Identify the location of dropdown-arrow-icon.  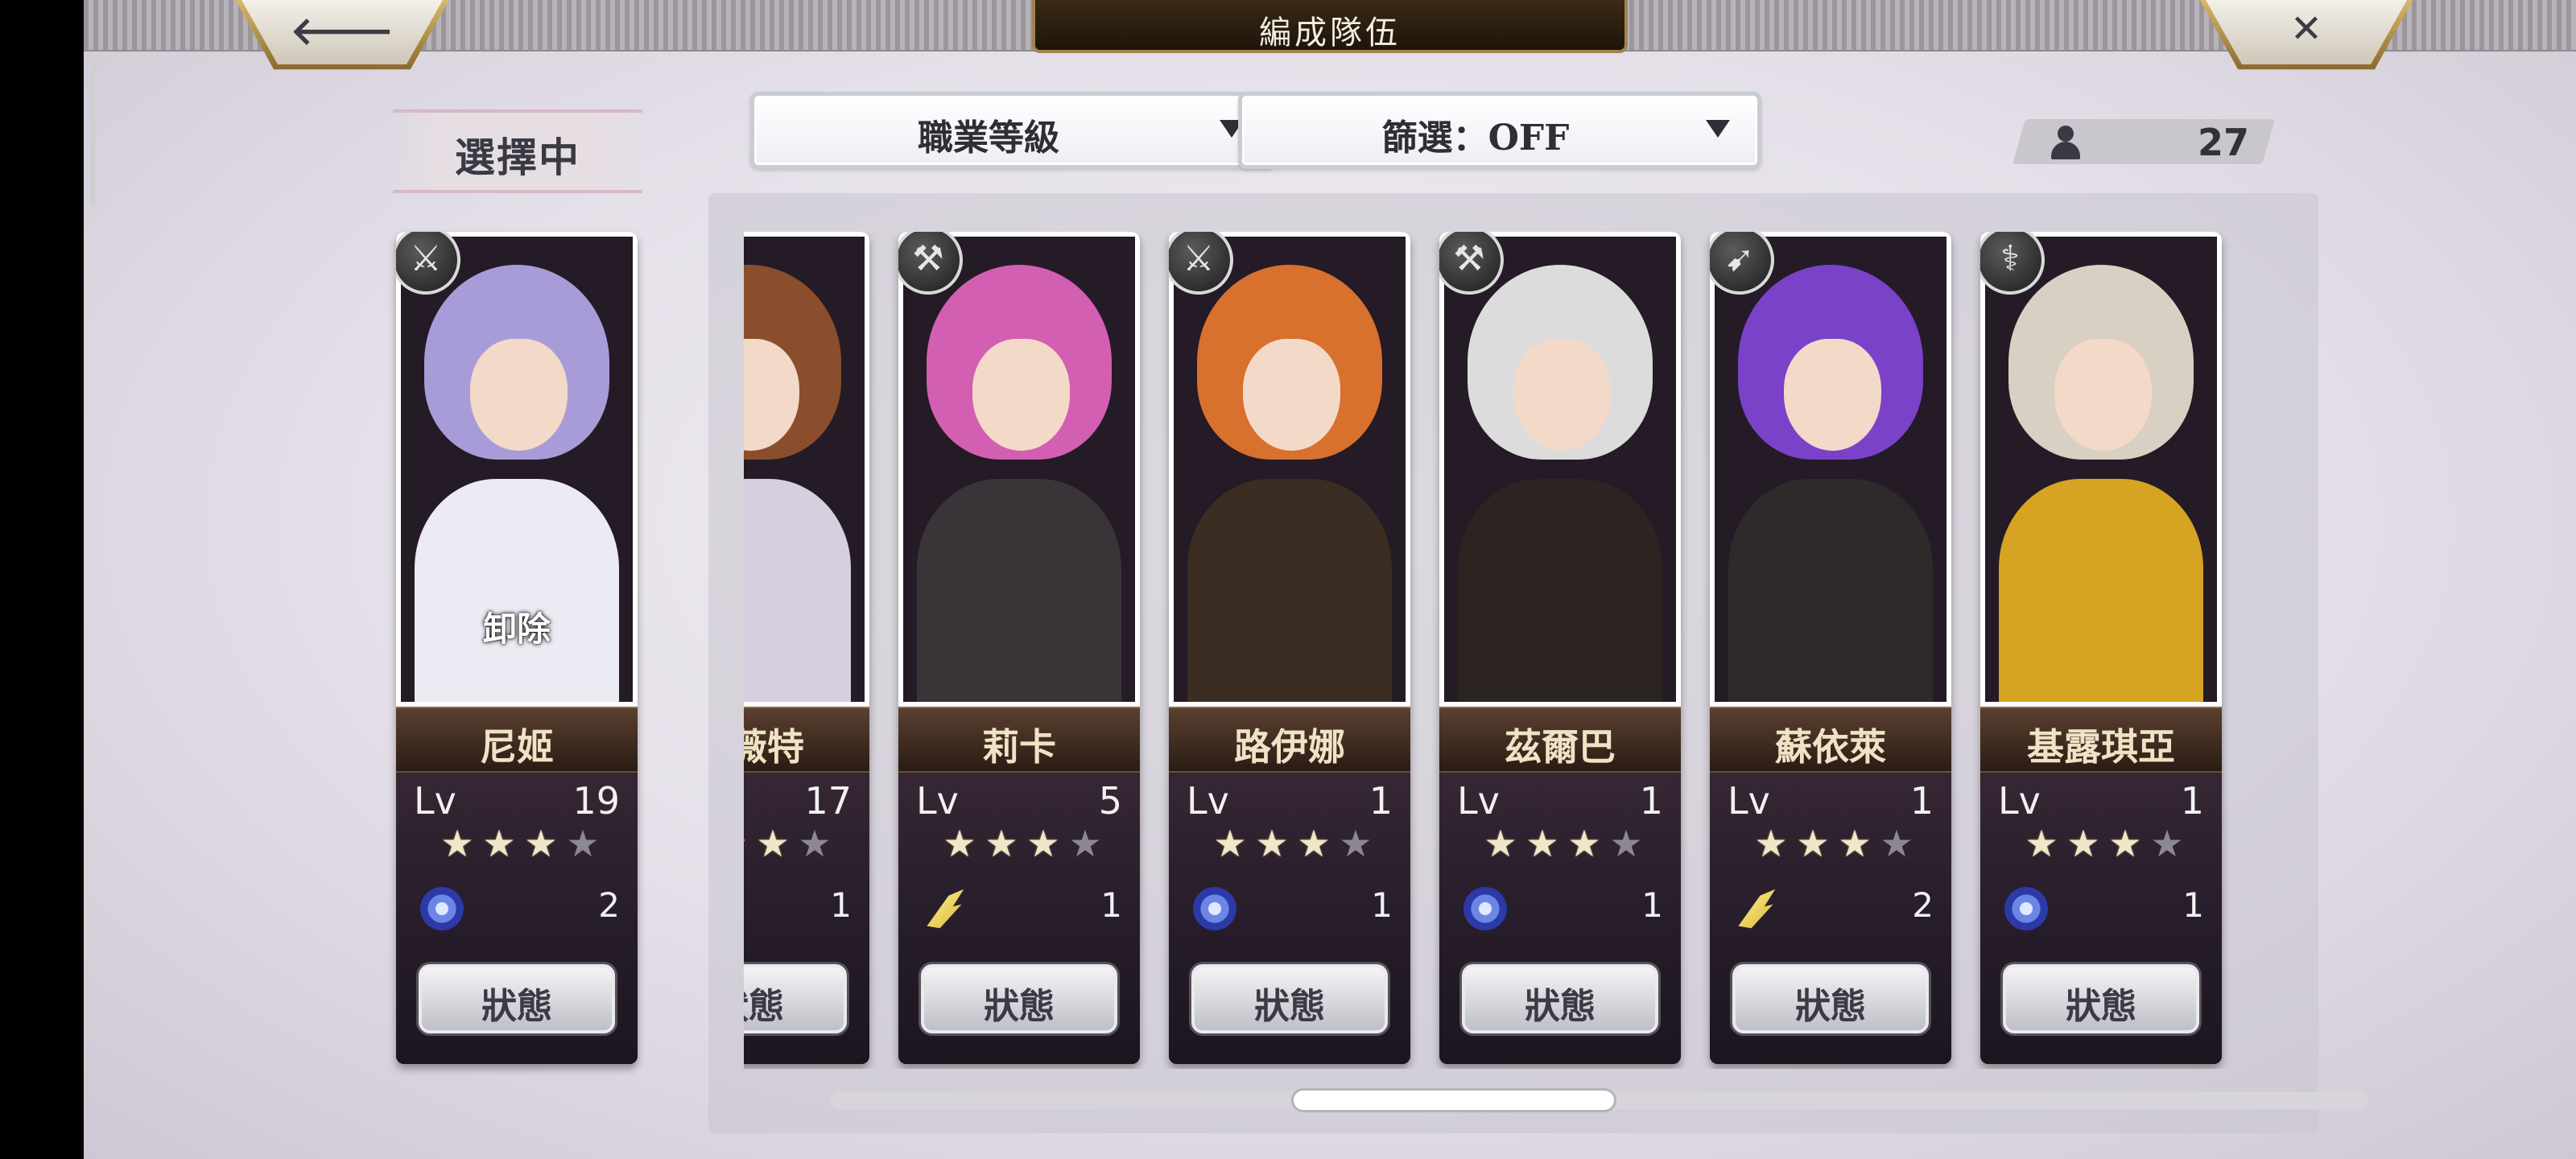
(1718, 129).